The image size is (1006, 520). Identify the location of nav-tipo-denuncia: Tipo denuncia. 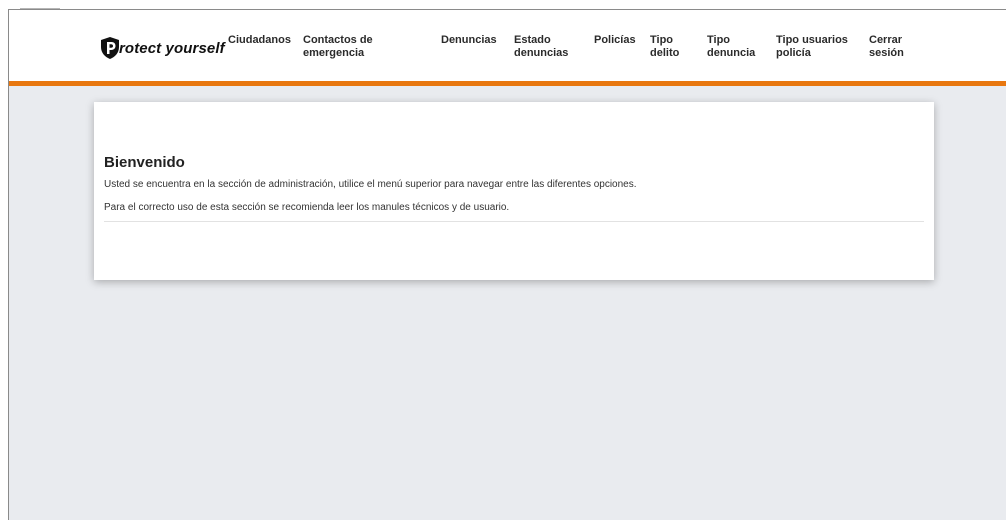
(733, 47).